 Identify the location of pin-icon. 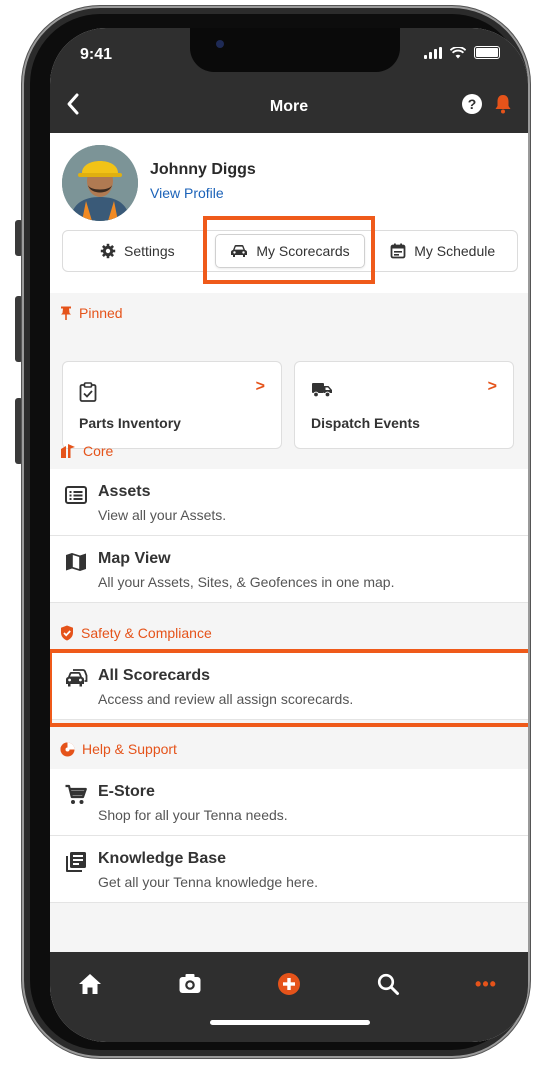
(66, 313).